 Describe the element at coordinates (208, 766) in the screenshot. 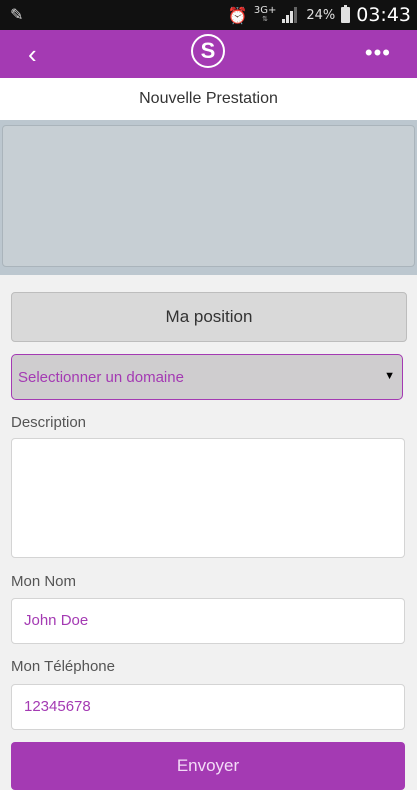

I see `submit-button: Envoyer` at that location.